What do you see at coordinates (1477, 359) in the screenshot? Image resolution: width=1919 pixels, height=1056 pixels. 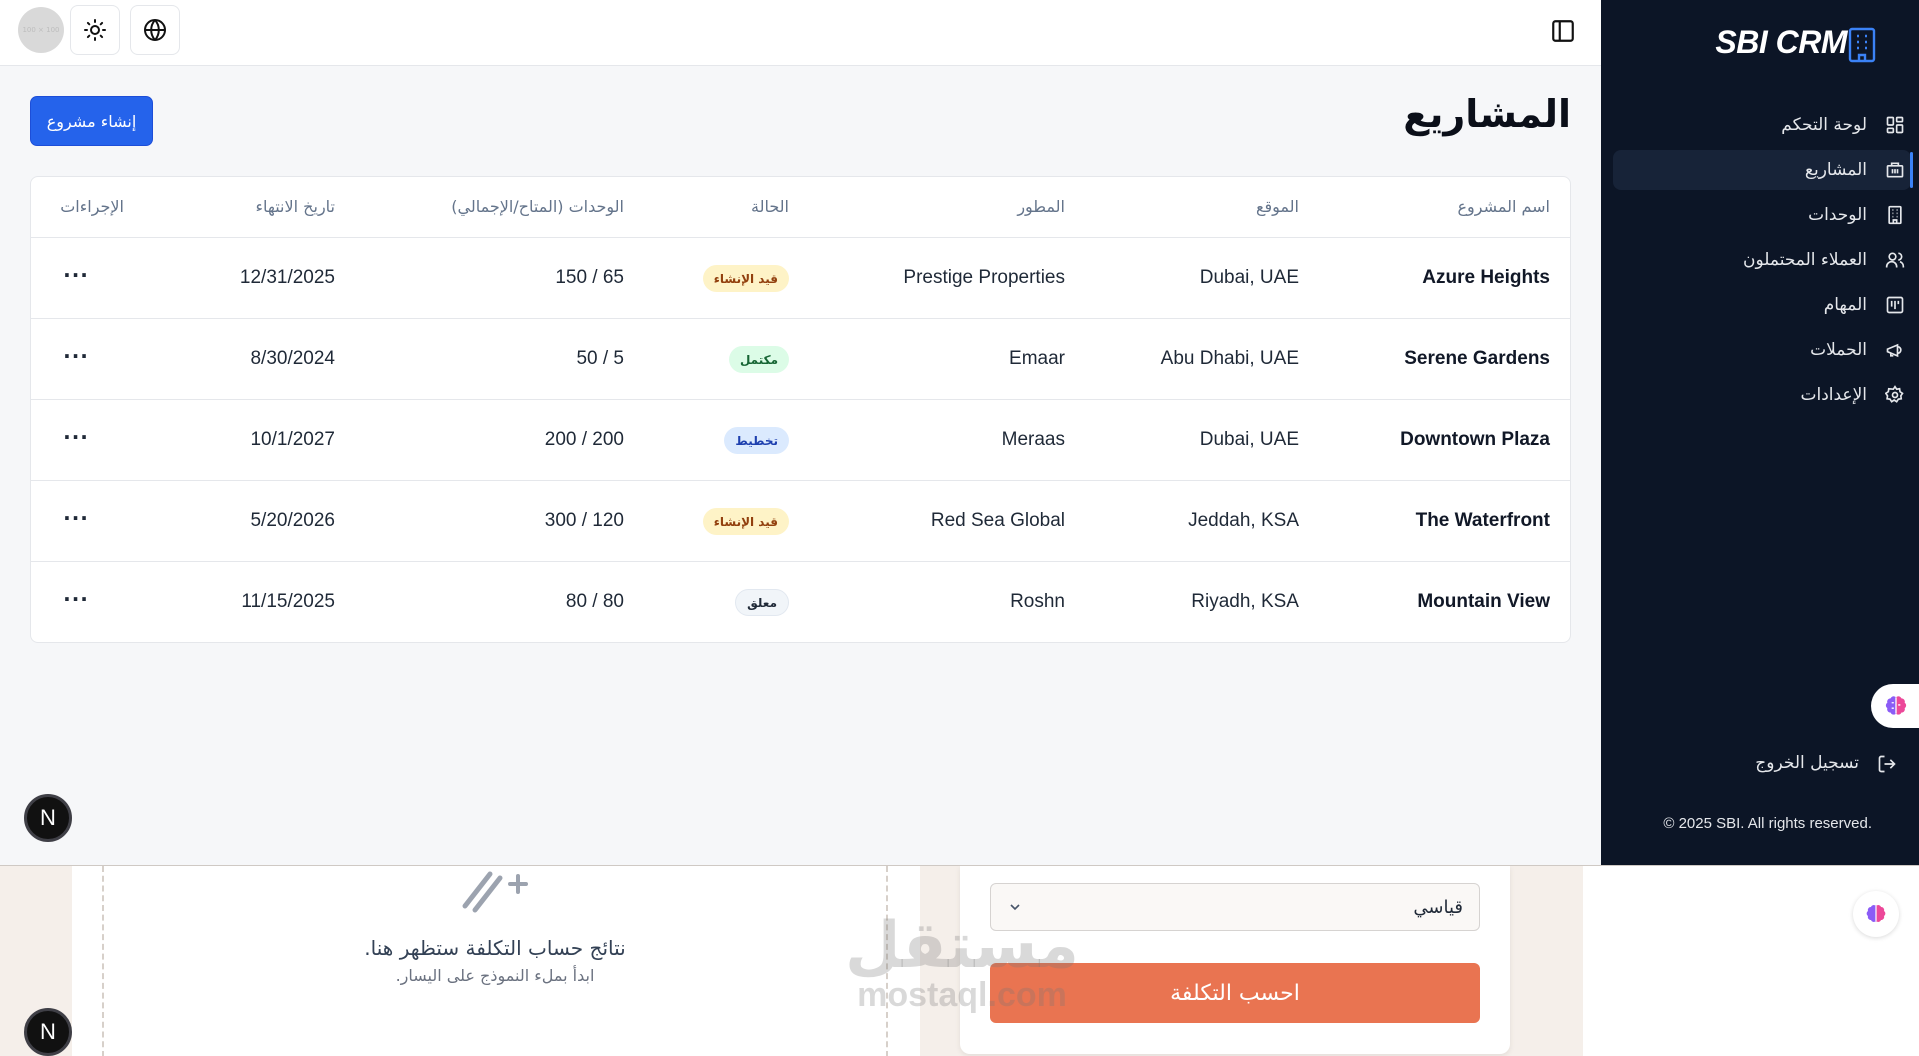 I see `project-name: Serene Gardens` at bounding box center [1477, 359].